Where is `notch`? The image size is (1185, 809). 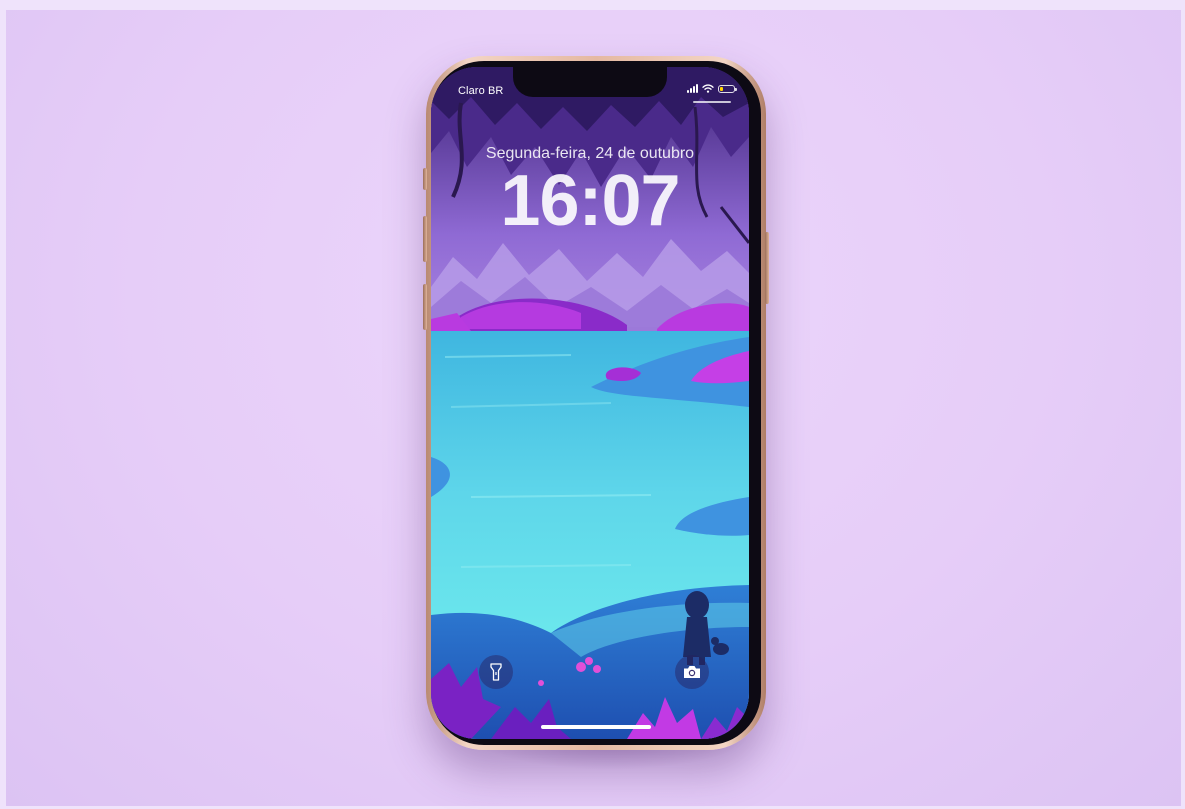 notch is located at coordinates (590, 82).